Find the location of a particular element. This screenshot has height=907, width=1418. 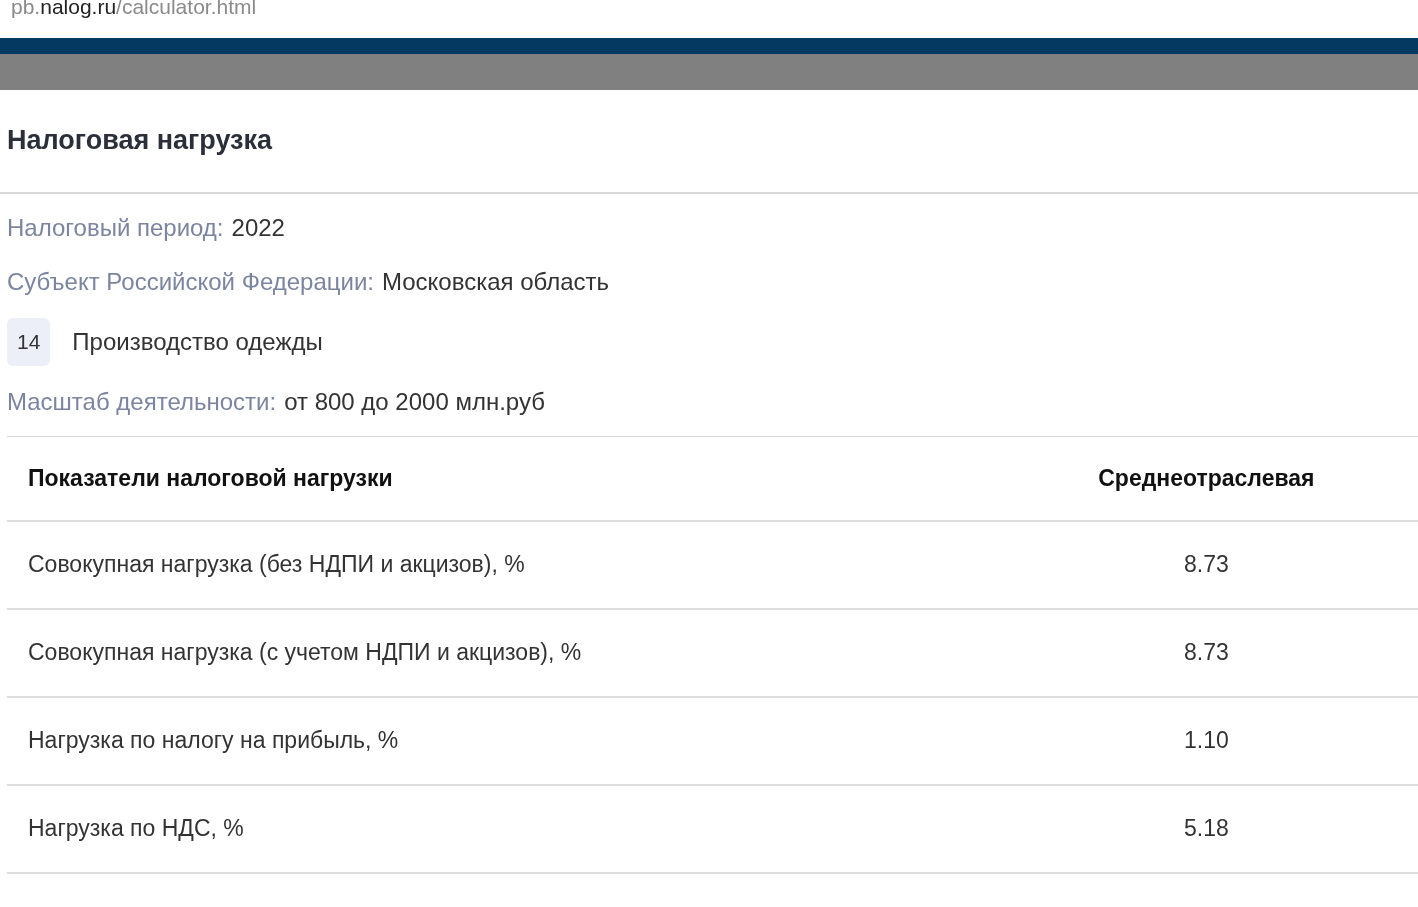

page-title: Налоговая нагрузка is located at coordinates (140, 140).